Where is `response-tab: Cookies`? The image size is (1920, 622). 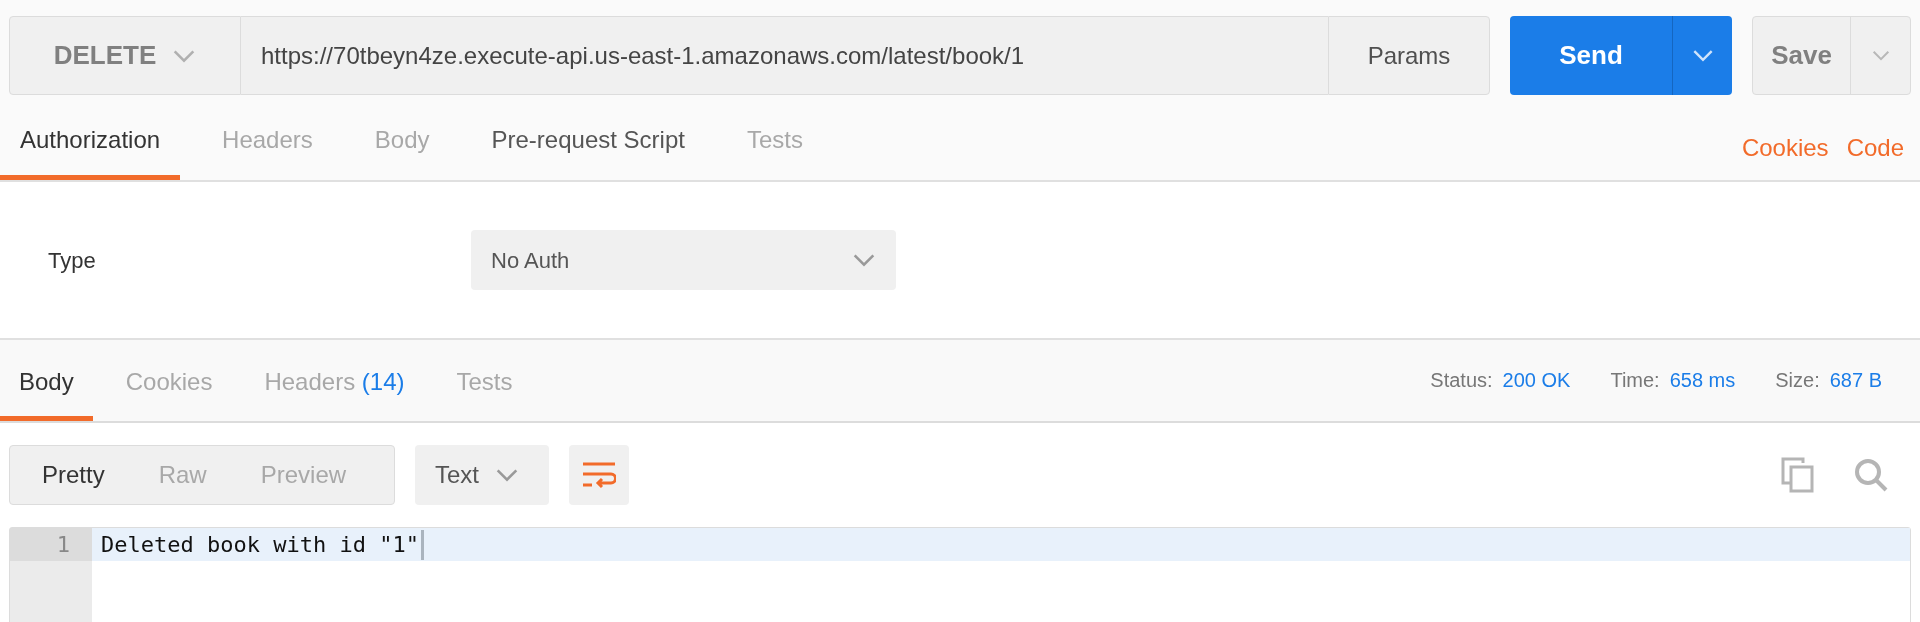
response-tab: Cookies is located at coordinates (169, 380).